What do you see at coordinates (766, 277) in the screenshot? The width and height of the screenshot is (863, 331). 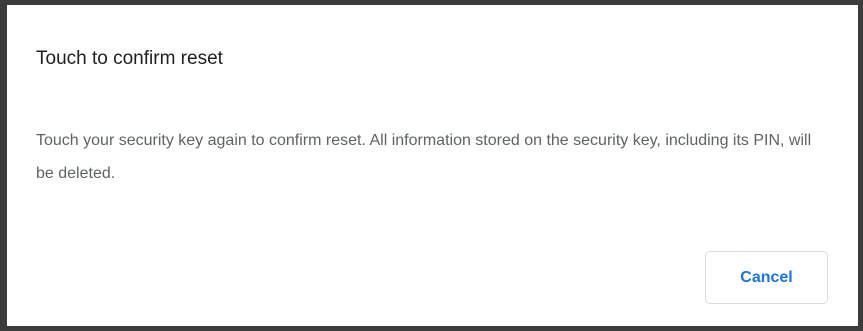 I see `cancel-button: Cancel` at bounding box center [766, 277].